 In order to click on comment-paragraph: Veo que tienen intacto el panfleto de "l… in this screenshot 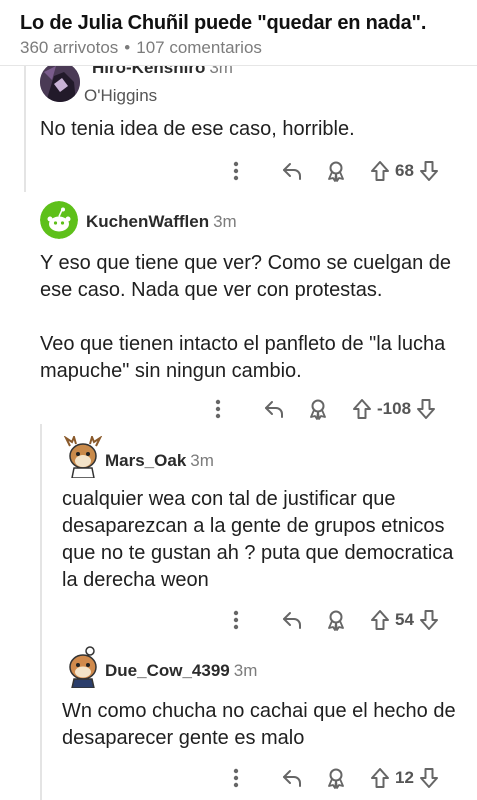, I will do `click(243, 357)`.